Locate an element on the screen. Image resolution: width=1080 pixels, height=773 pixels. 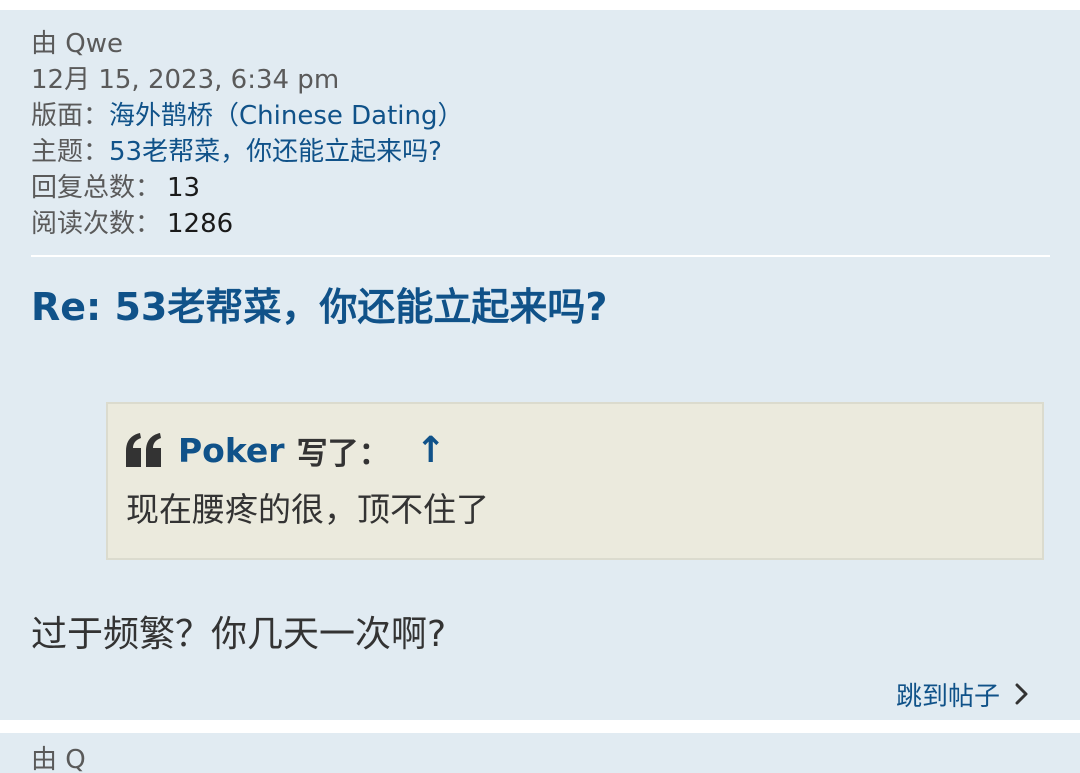
topic-row: 主题：53老帮菜，你还能立起来吗? is located at coordinates (247, 152).